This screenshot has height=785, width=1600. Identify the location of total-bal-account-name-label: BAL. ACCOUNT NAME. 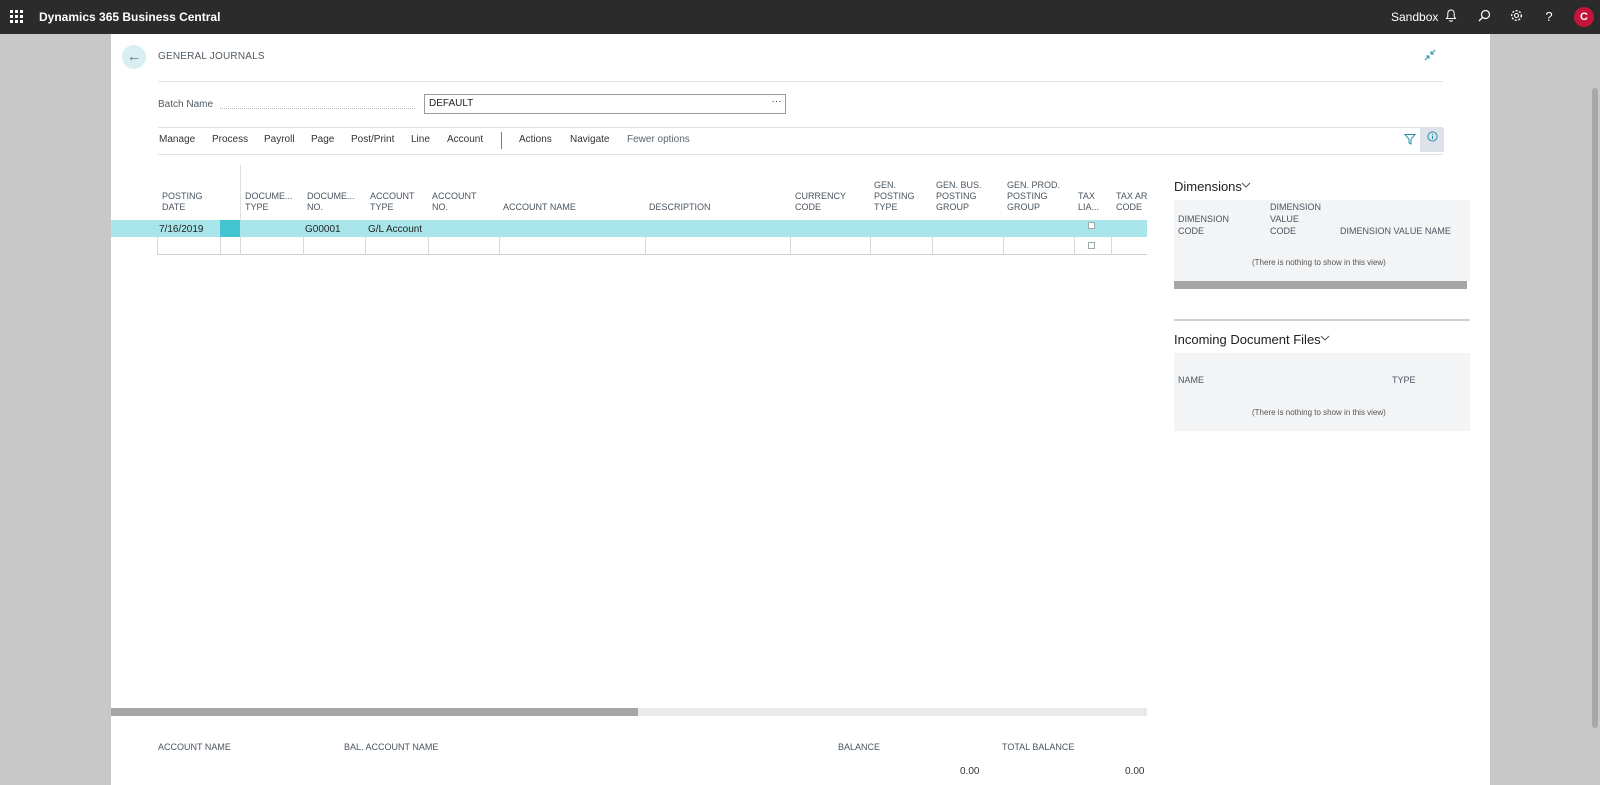
(391, 747).